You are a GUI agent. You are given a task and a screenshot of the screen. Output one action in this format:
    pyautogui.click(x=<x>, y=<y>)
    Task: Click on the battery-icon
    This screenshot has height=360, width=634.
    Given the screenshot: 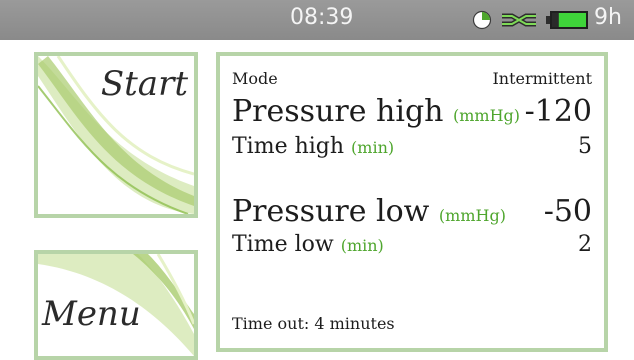 What is the action you would take?
    pyautogui.click(x=568, y=22)
    